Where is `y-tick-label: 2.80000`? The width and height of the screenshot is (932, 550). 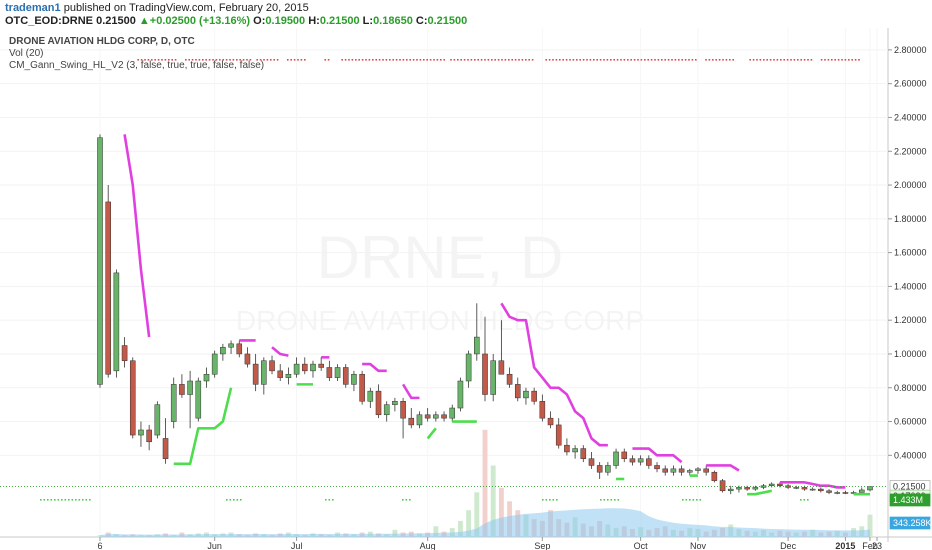 y-tick-label: 2.80000 is located at coordinates (910, 50).